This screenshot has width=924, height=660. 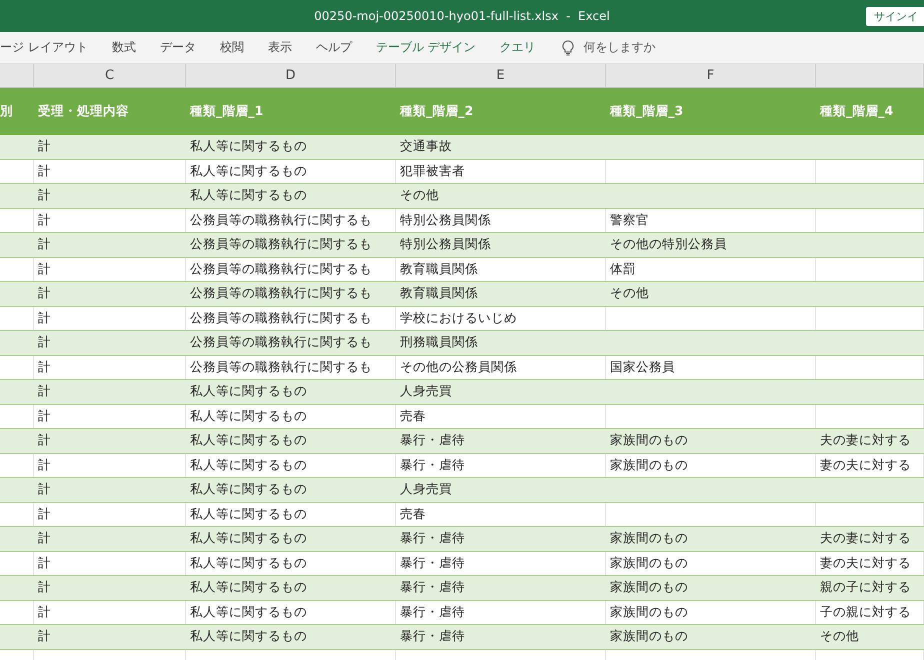 What do you see at coordinates (7, 111) in the screenshot?
I see `column-header: 別` at bounding box center [7, 111].